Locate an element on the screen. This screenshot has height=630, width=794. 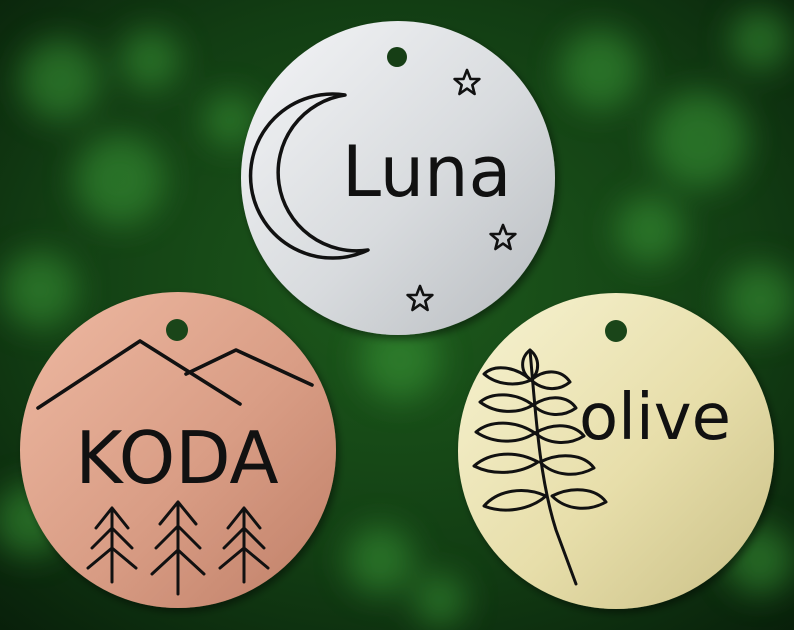
olive-tag-hole is located at coordinates (616, 331).